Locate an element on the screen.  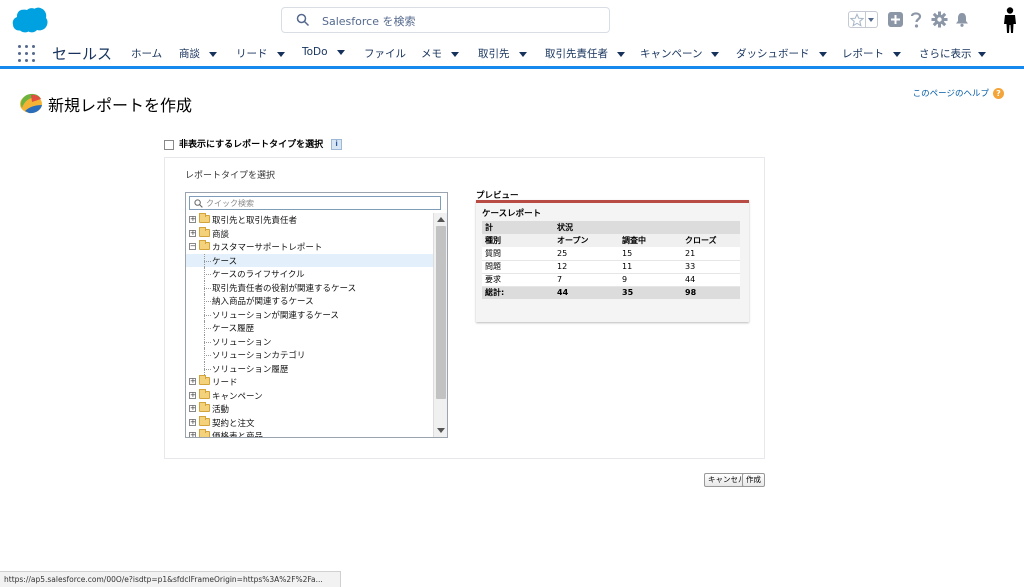
notification-bell-icon is located at coordinates (962, 19).